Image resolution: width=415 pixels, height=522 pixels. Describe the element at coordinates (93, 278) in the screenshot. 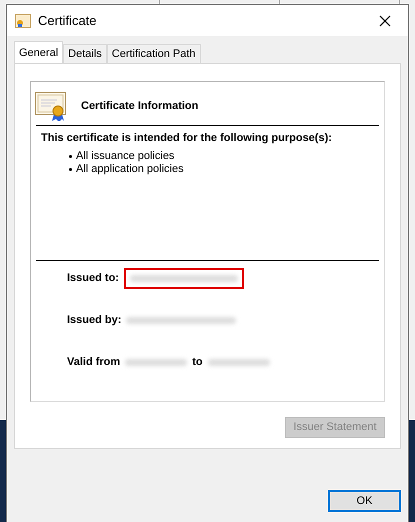

I see `field-label: Issued to:` at that location.